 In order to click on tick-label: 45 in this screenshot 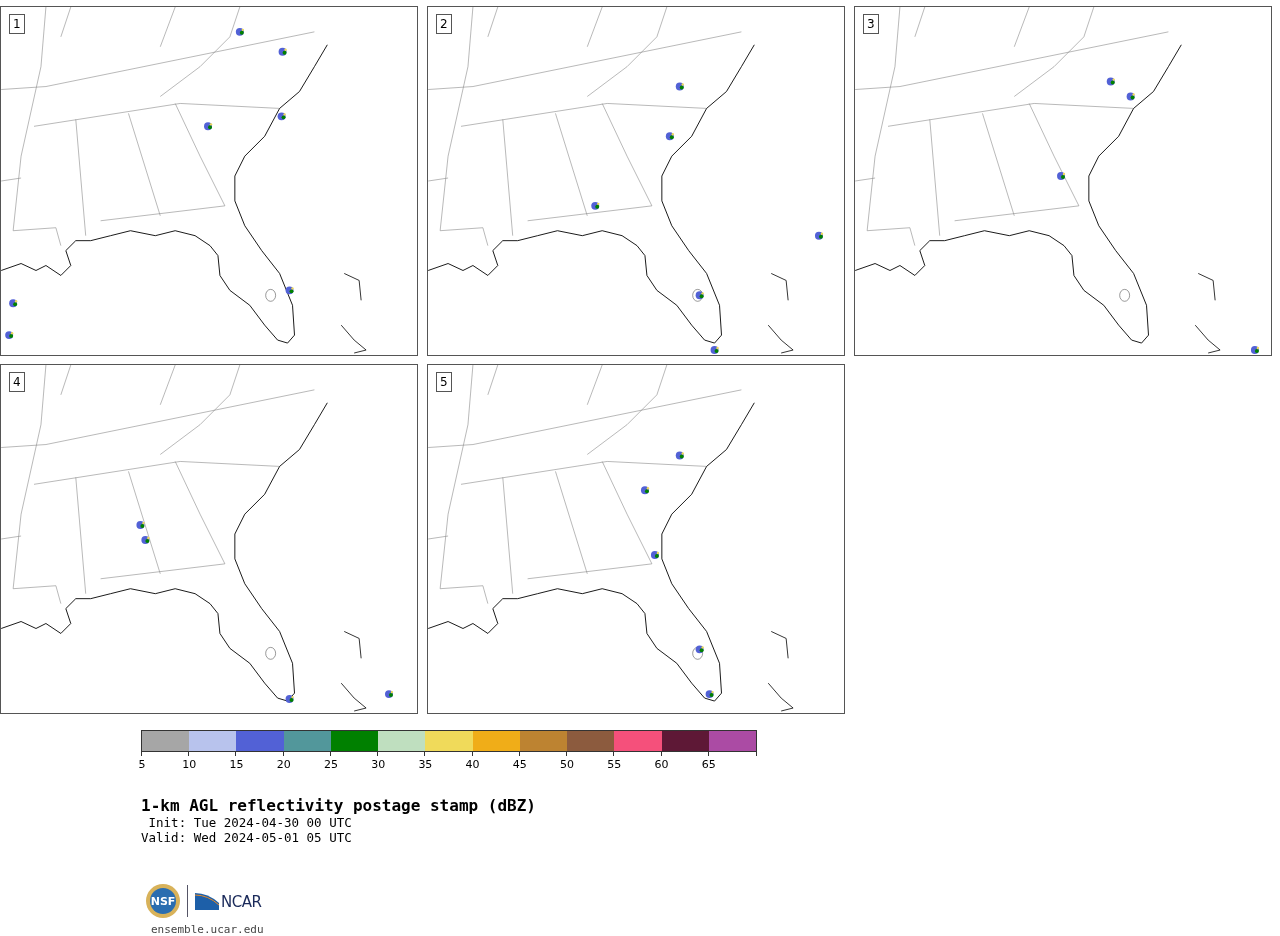, I will do `click(519, 764)`.